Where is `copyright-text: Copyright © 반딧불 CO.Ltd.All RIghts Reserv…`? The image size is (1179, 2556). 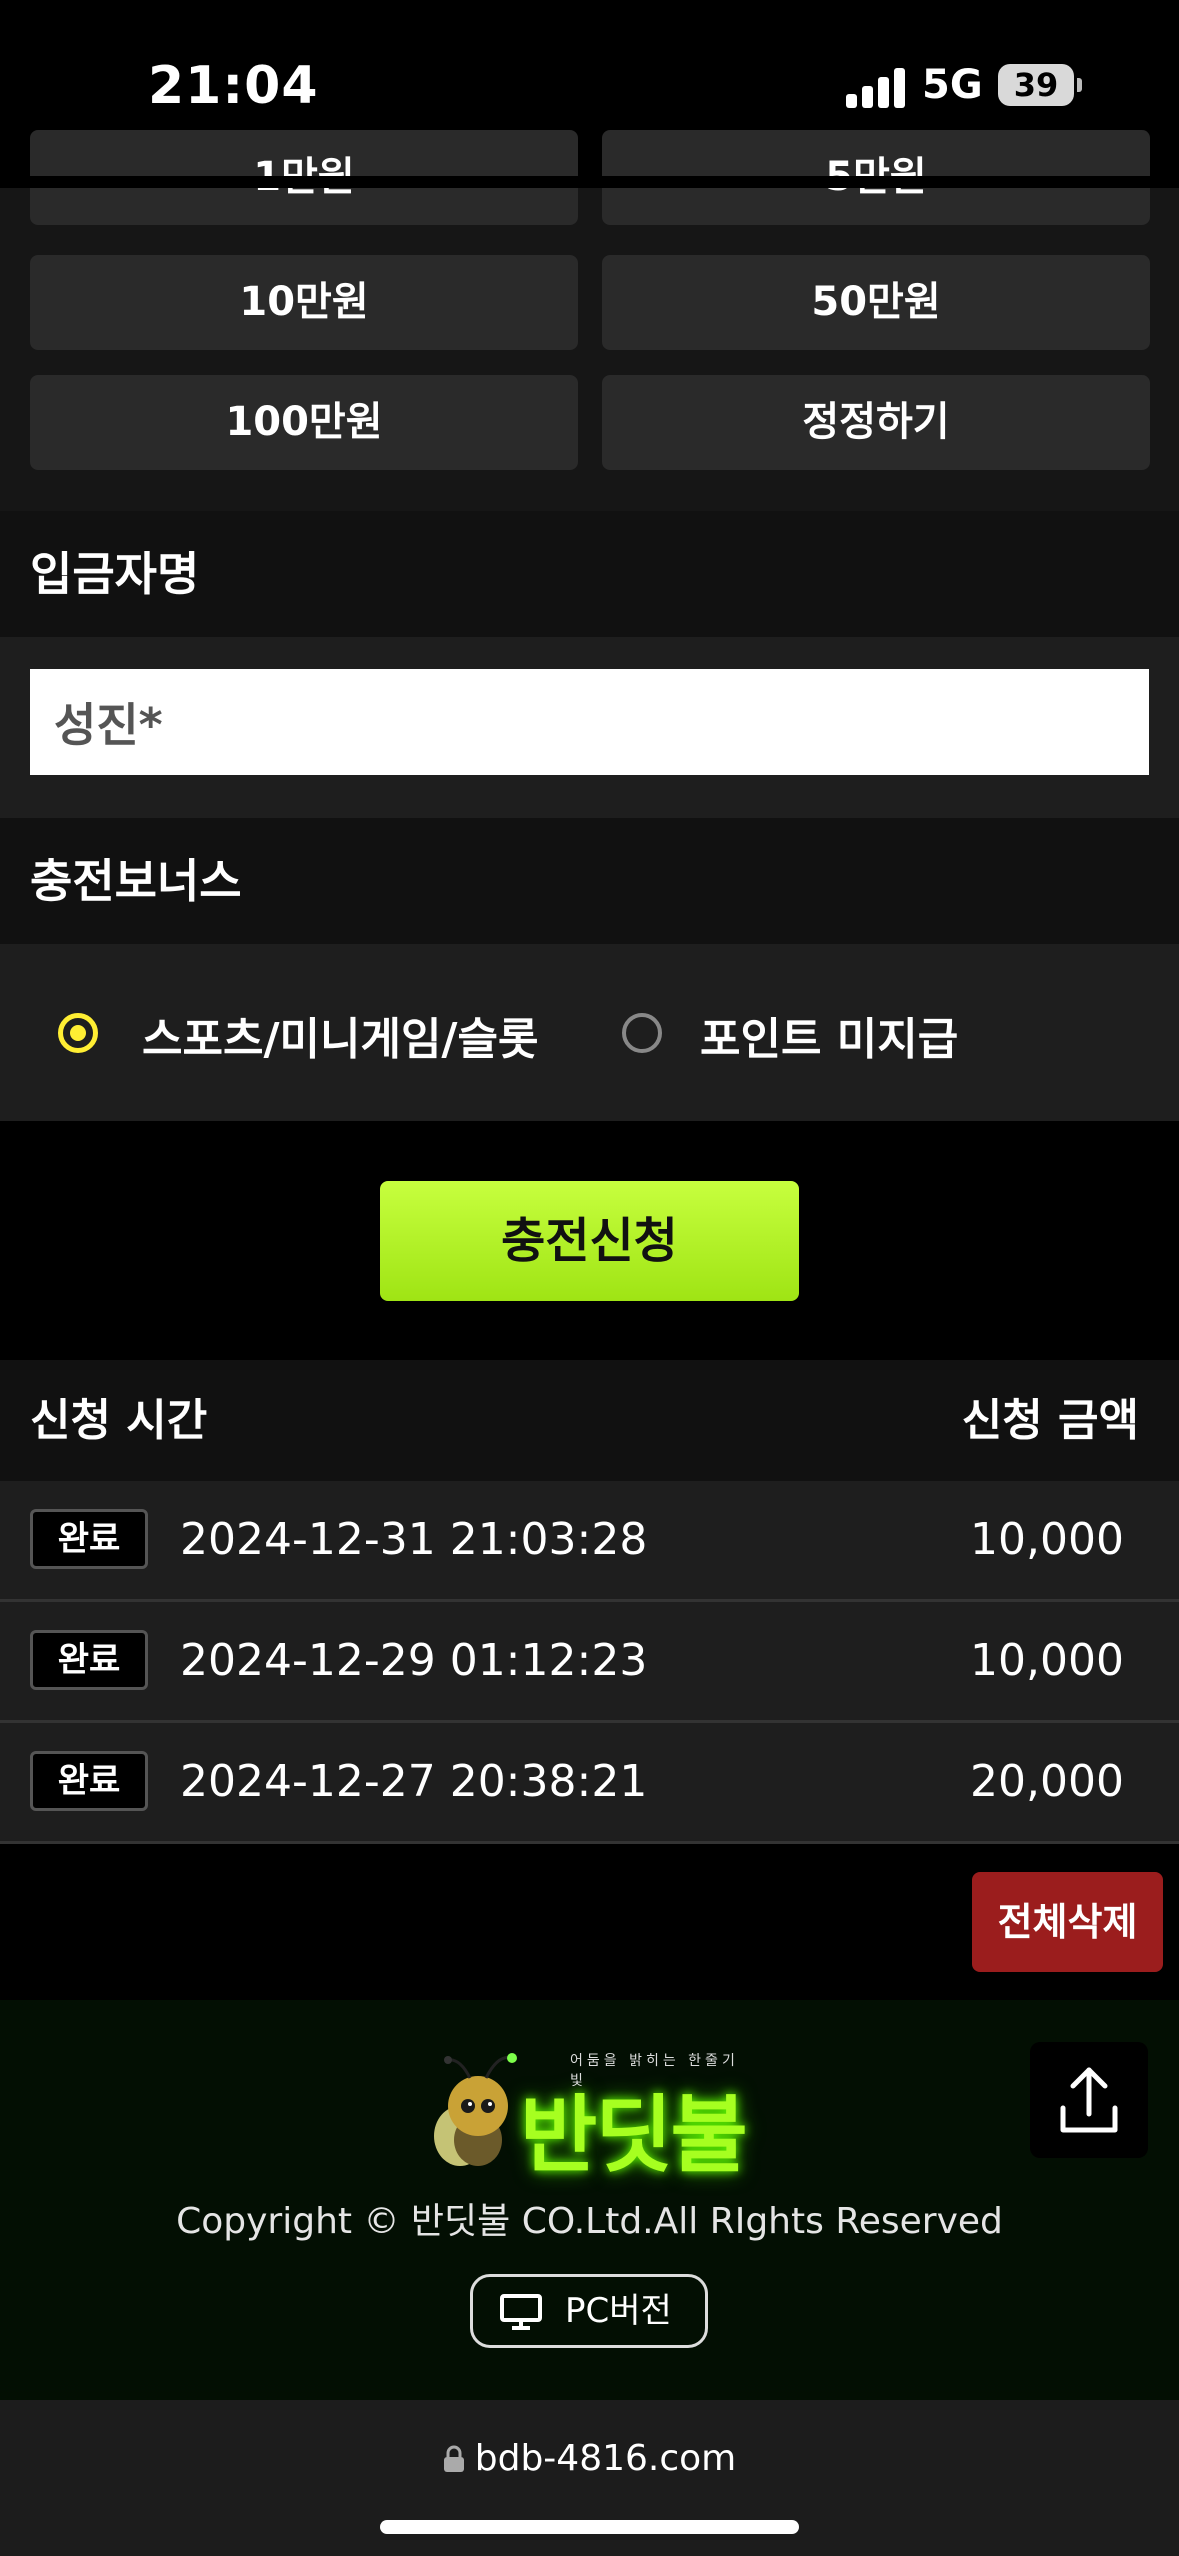
copyright-text: Copyright © 반딧불 CO.Ltd.All RIghts Reserv… is located at coordinates (589, 2221).